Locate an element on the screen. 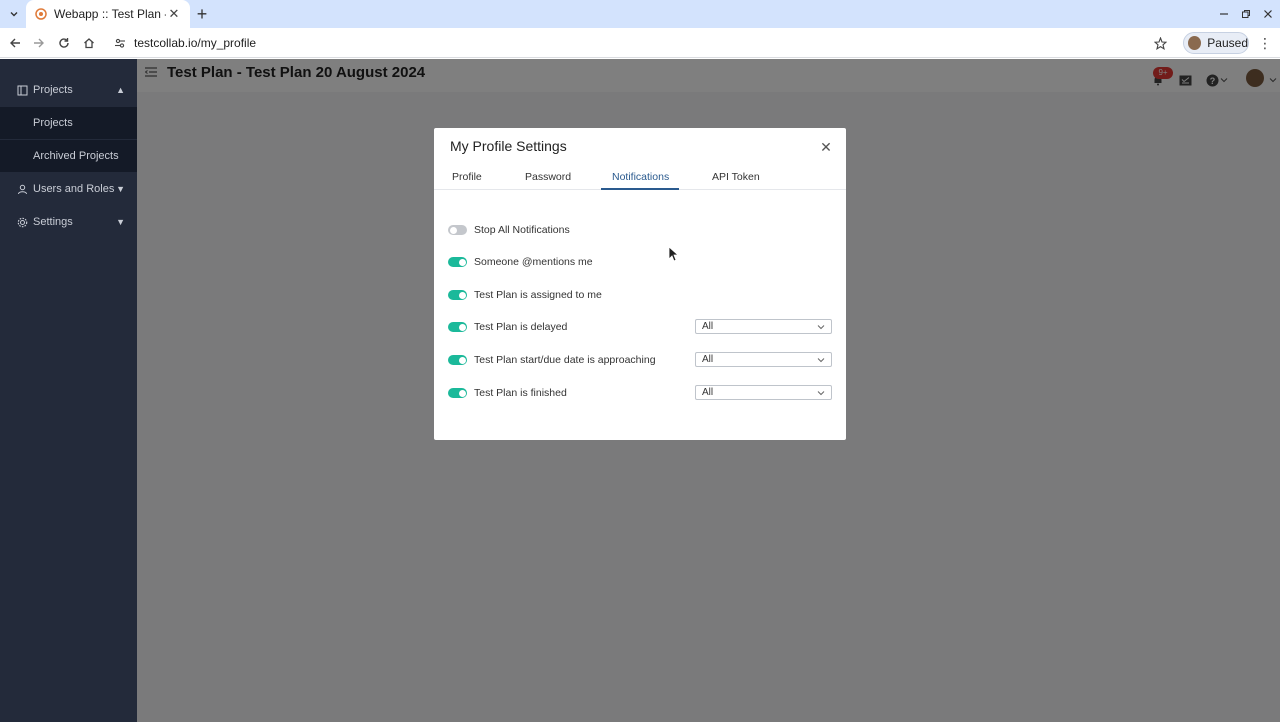  tab-api-token: API Token is located at coordinates (736, 177).